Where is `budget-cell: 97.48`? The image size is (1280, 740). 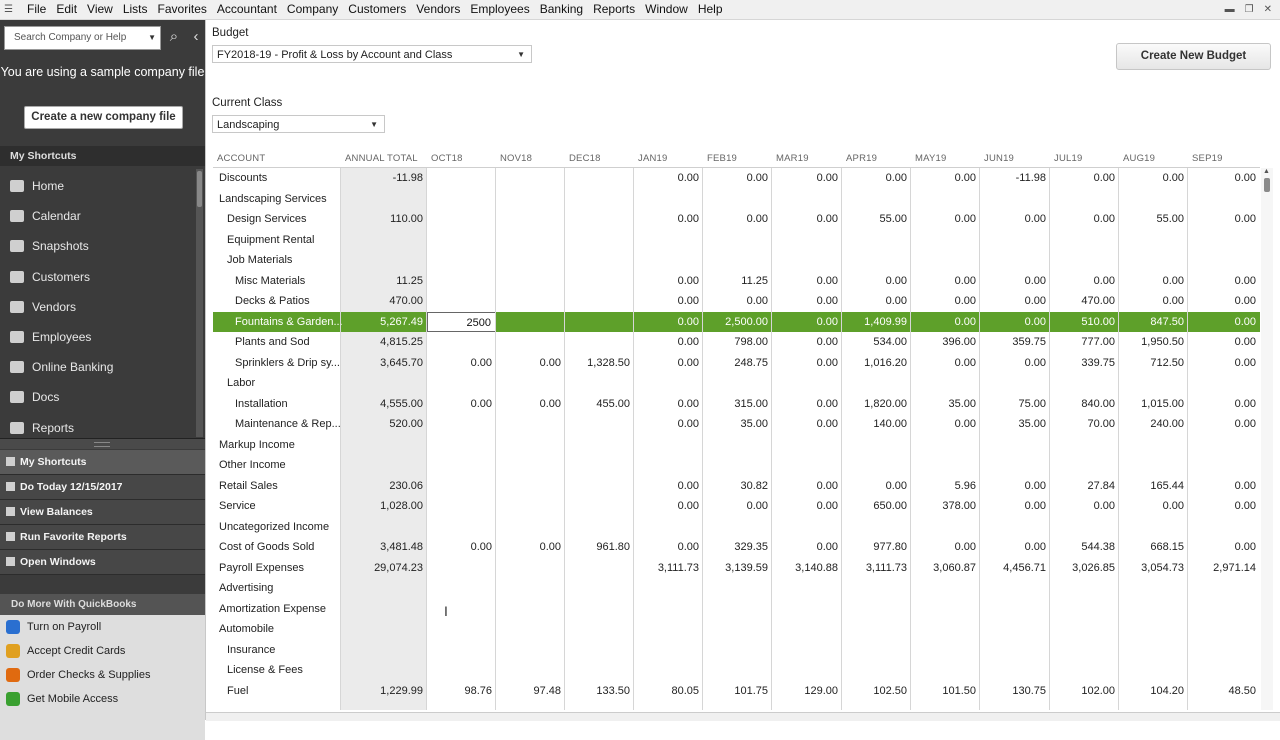
budget-cell: 97.48 is located at coordinates (530, 691).